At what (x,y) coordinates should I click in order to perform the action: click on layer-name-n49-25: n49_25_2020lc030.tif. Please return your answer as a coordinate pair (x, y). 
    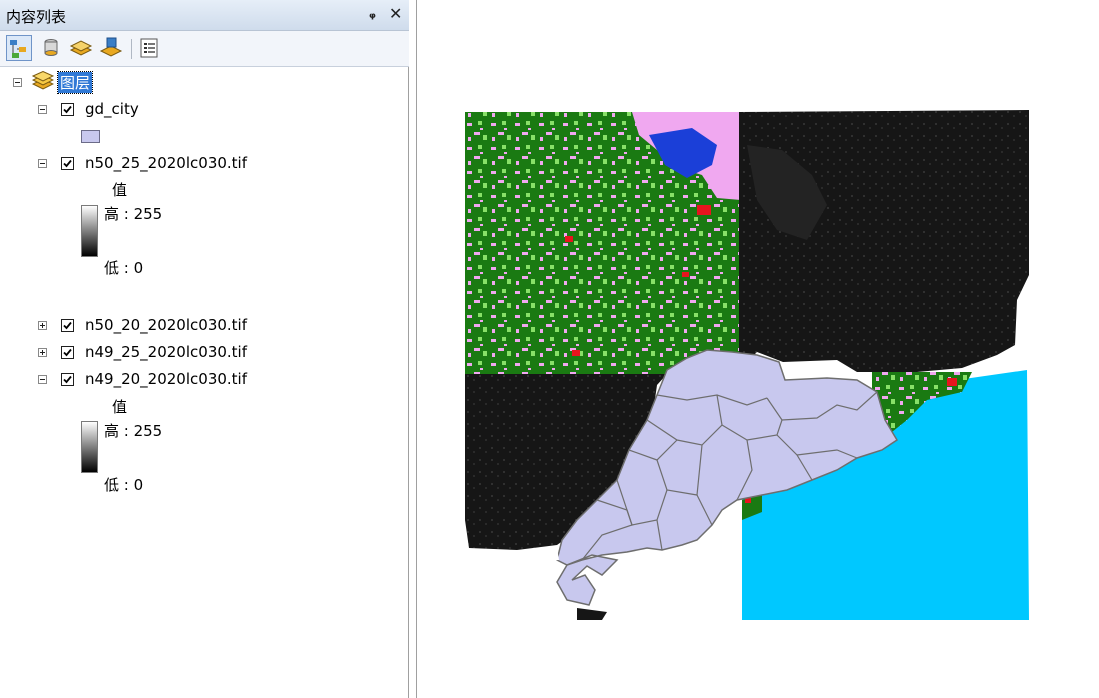
    Looking at the image, I should click on (166, 352).